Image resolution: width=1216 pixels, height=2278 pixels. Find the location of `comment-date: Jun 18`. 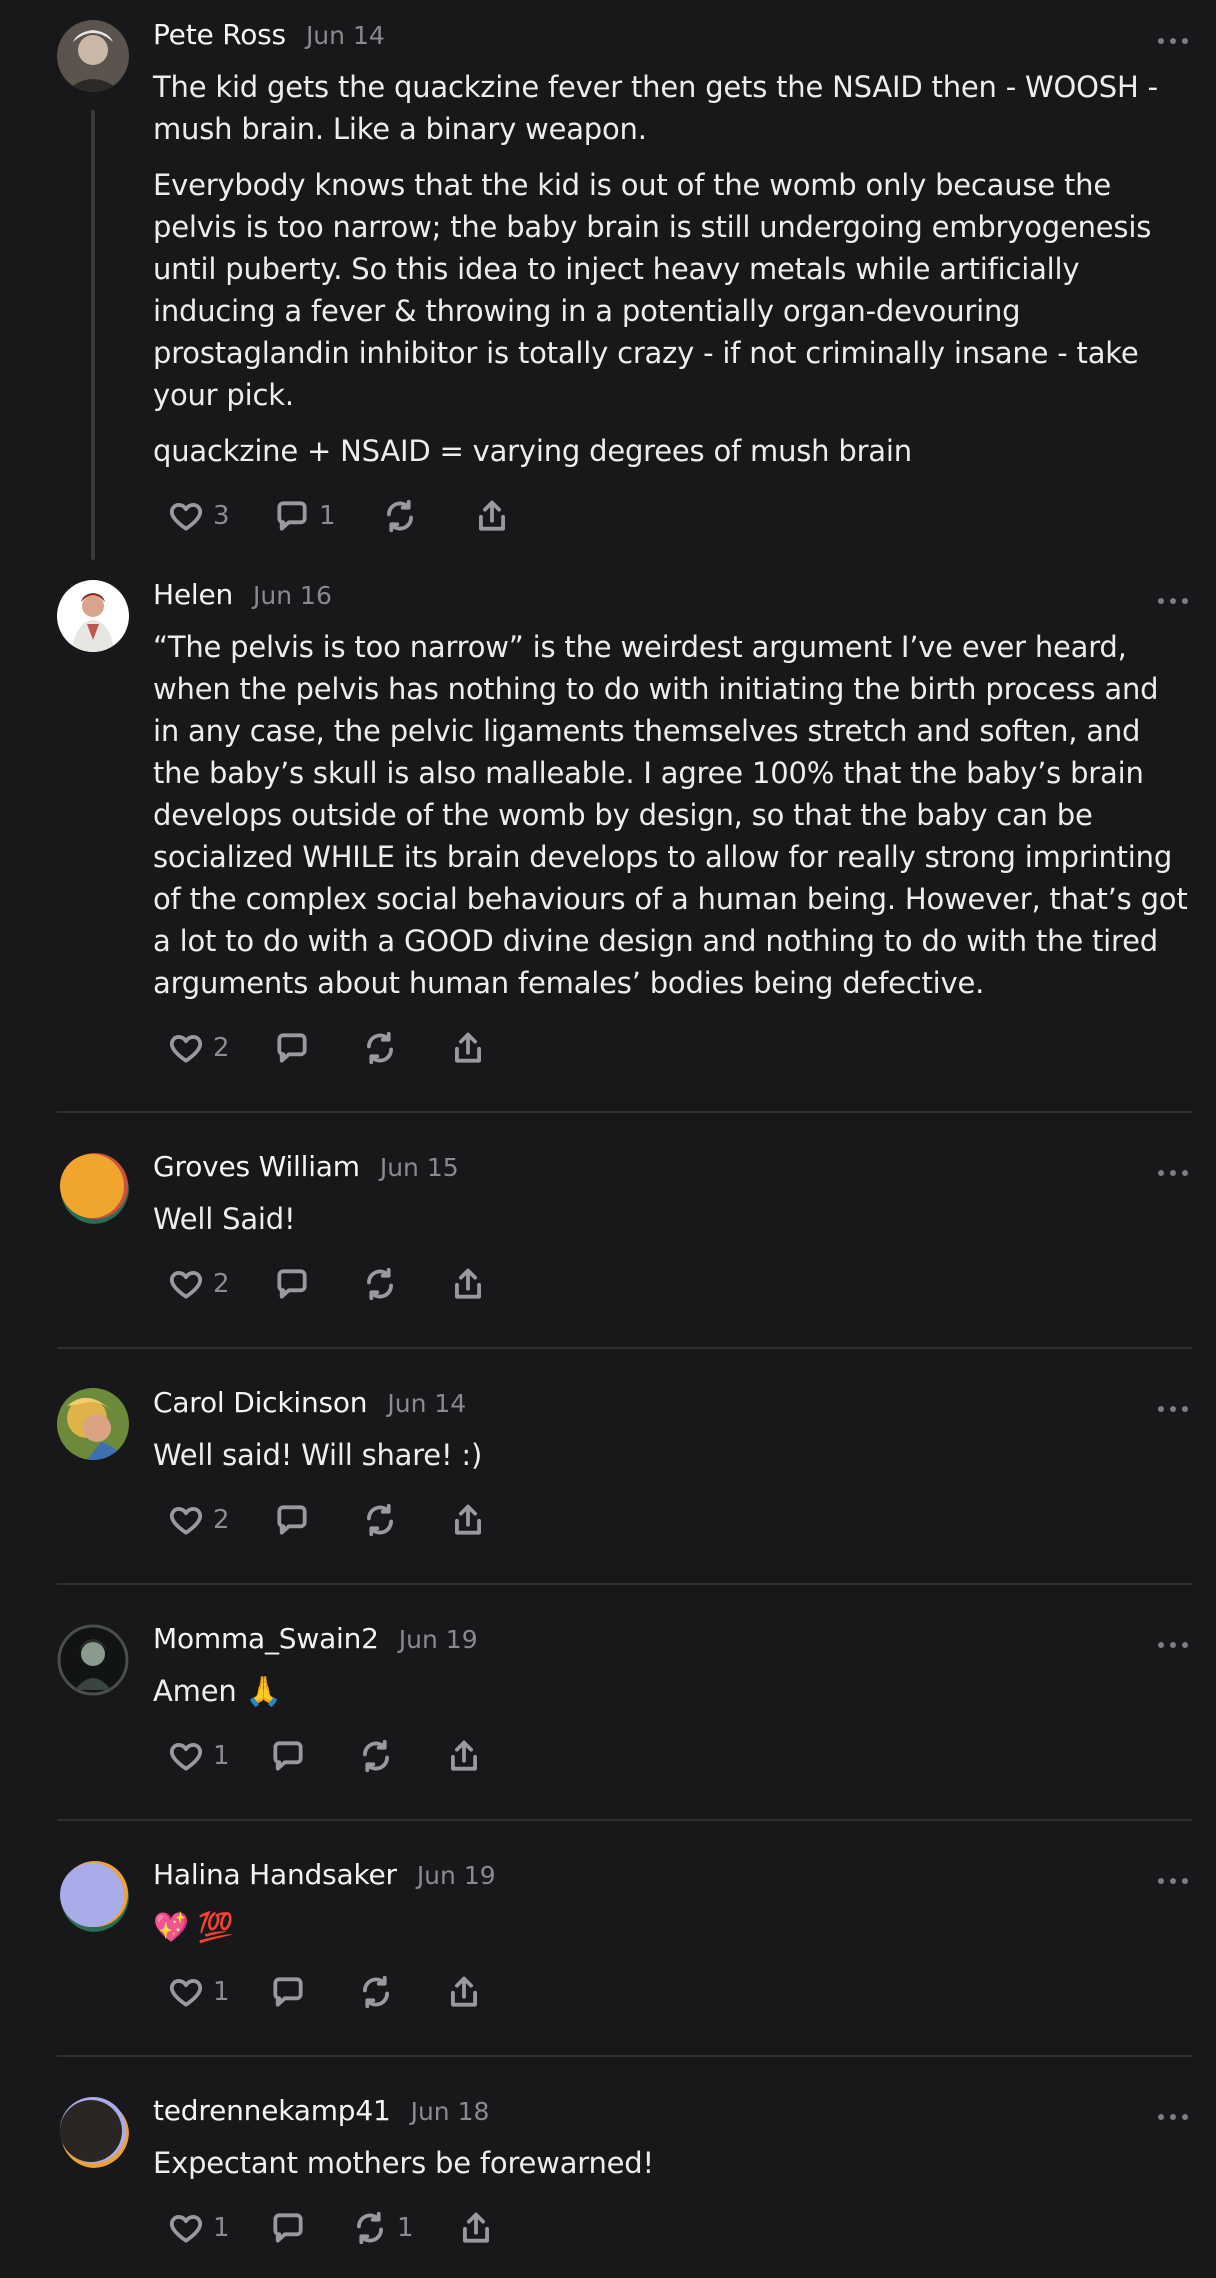

comment-date: Jun 18 is located at coordinates (450, 2111).